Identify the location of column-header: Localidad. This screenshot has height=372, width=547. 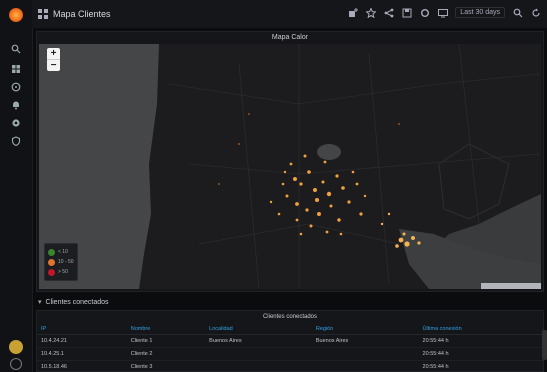
(258, 329).